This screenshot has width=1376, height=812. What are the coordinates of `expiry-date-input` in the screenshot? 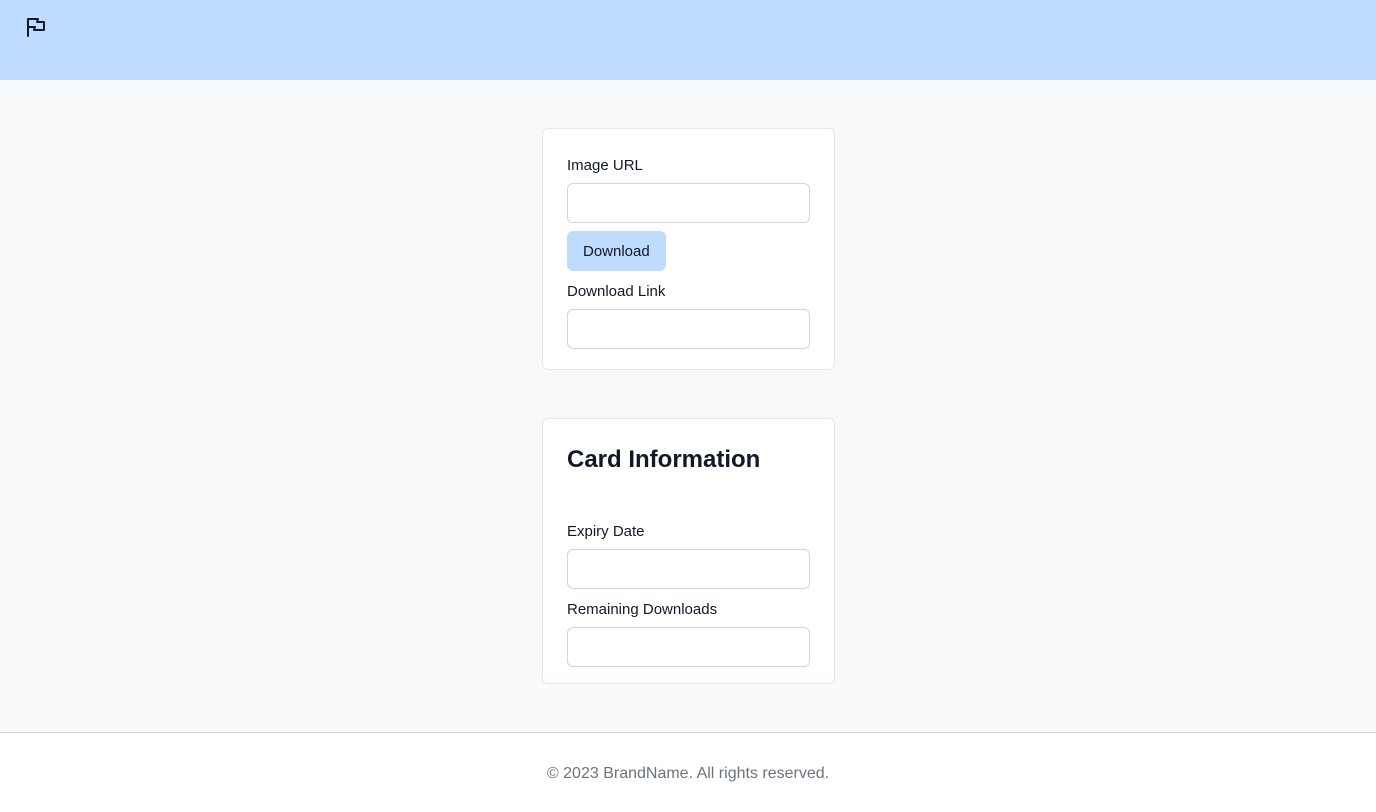 It's located at (688, 569).